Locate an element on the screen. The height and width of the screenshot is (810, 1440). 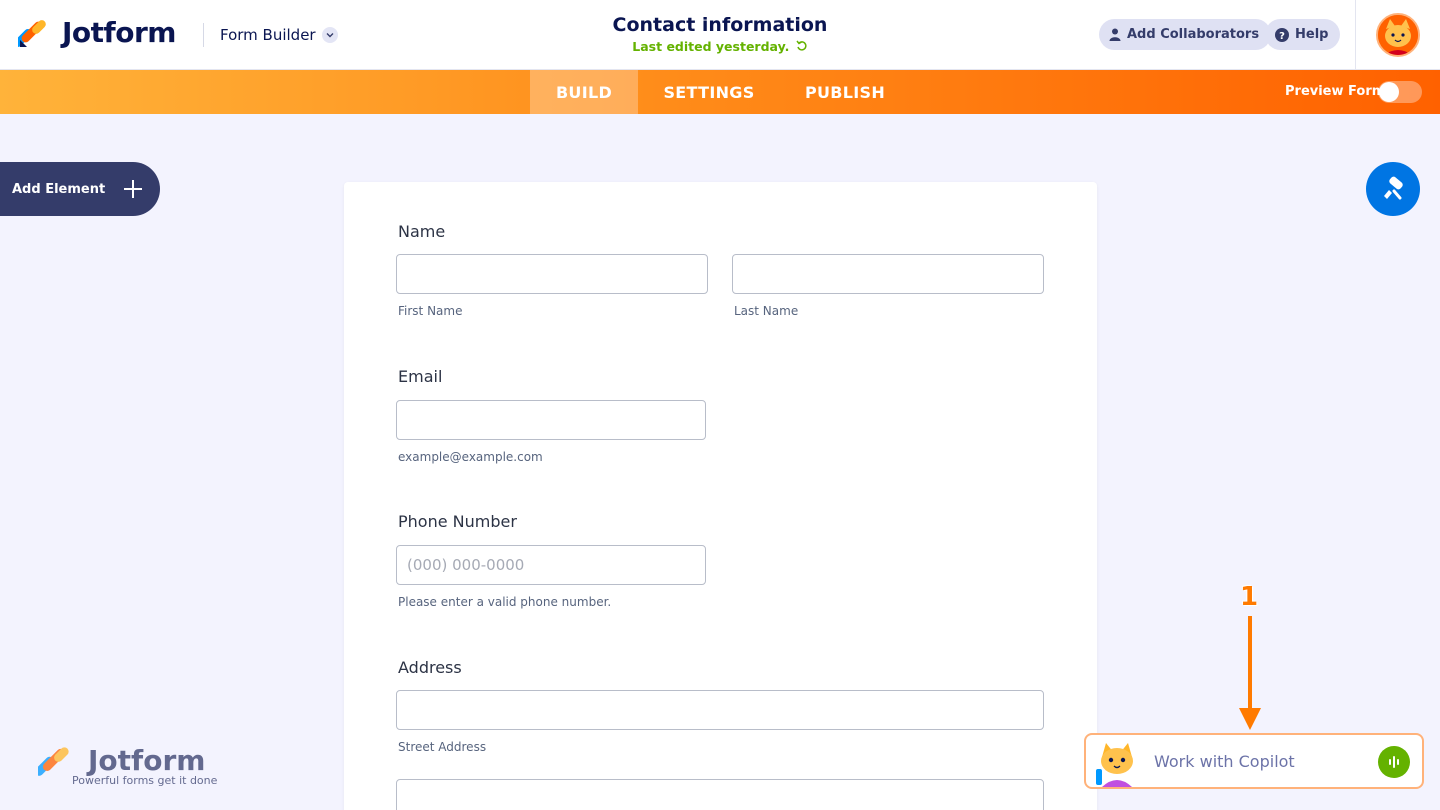
preview-form-label: Preview Form is located at coordinates (1335, 91).